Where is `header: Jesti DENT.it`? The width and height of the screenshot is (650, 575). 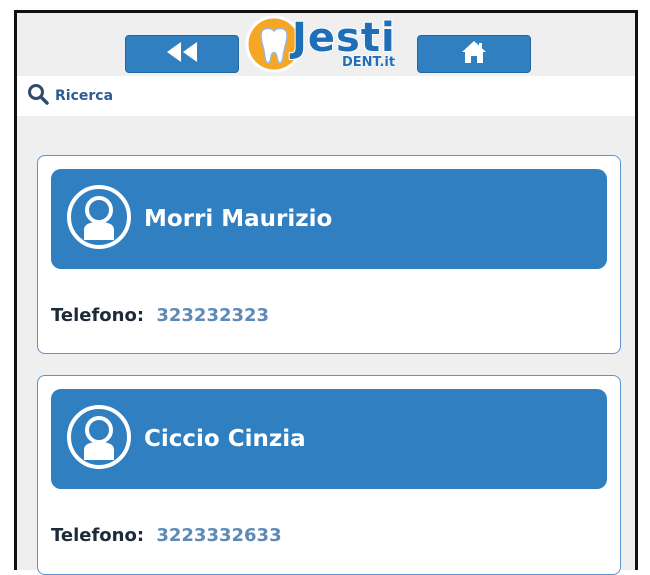
header: Jesti DENT.it is located at coordinates (326, 46).